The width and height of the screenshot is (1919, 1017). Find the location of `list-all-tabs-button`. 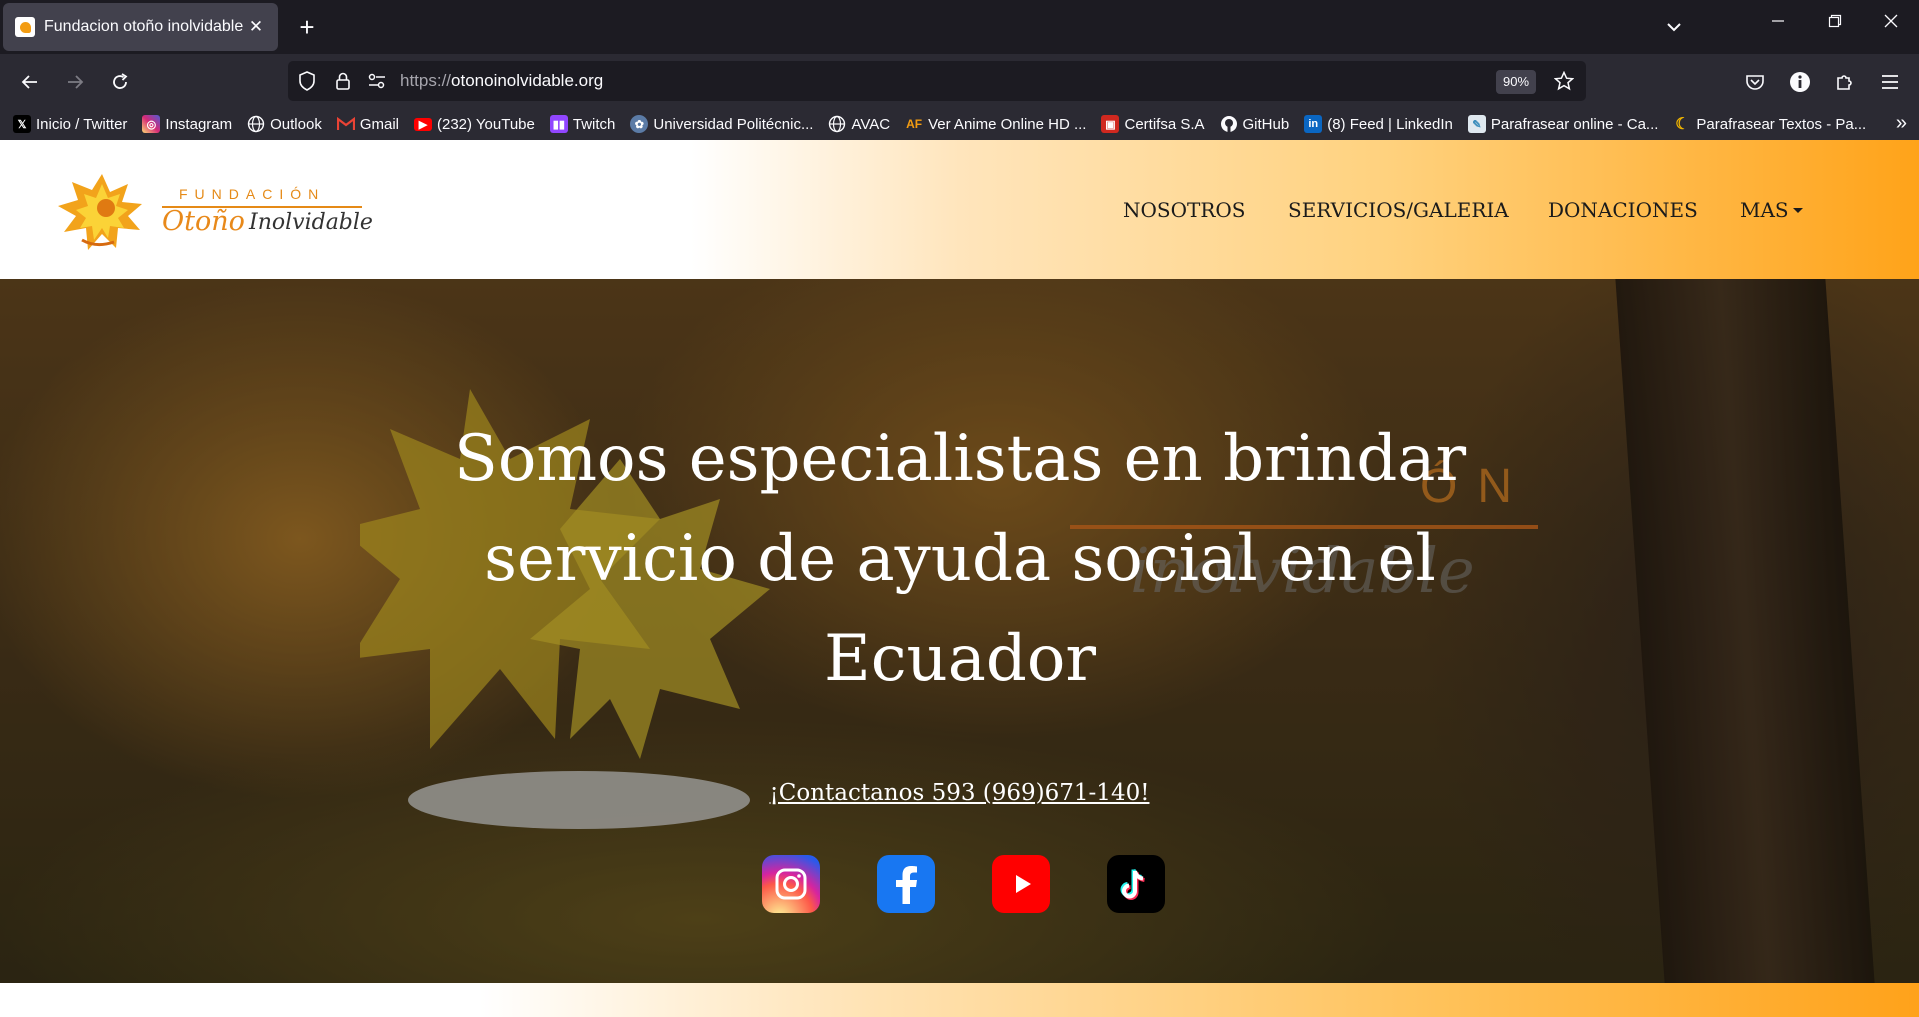

list-all-tabs-button is located at coordinates (1674, 27).